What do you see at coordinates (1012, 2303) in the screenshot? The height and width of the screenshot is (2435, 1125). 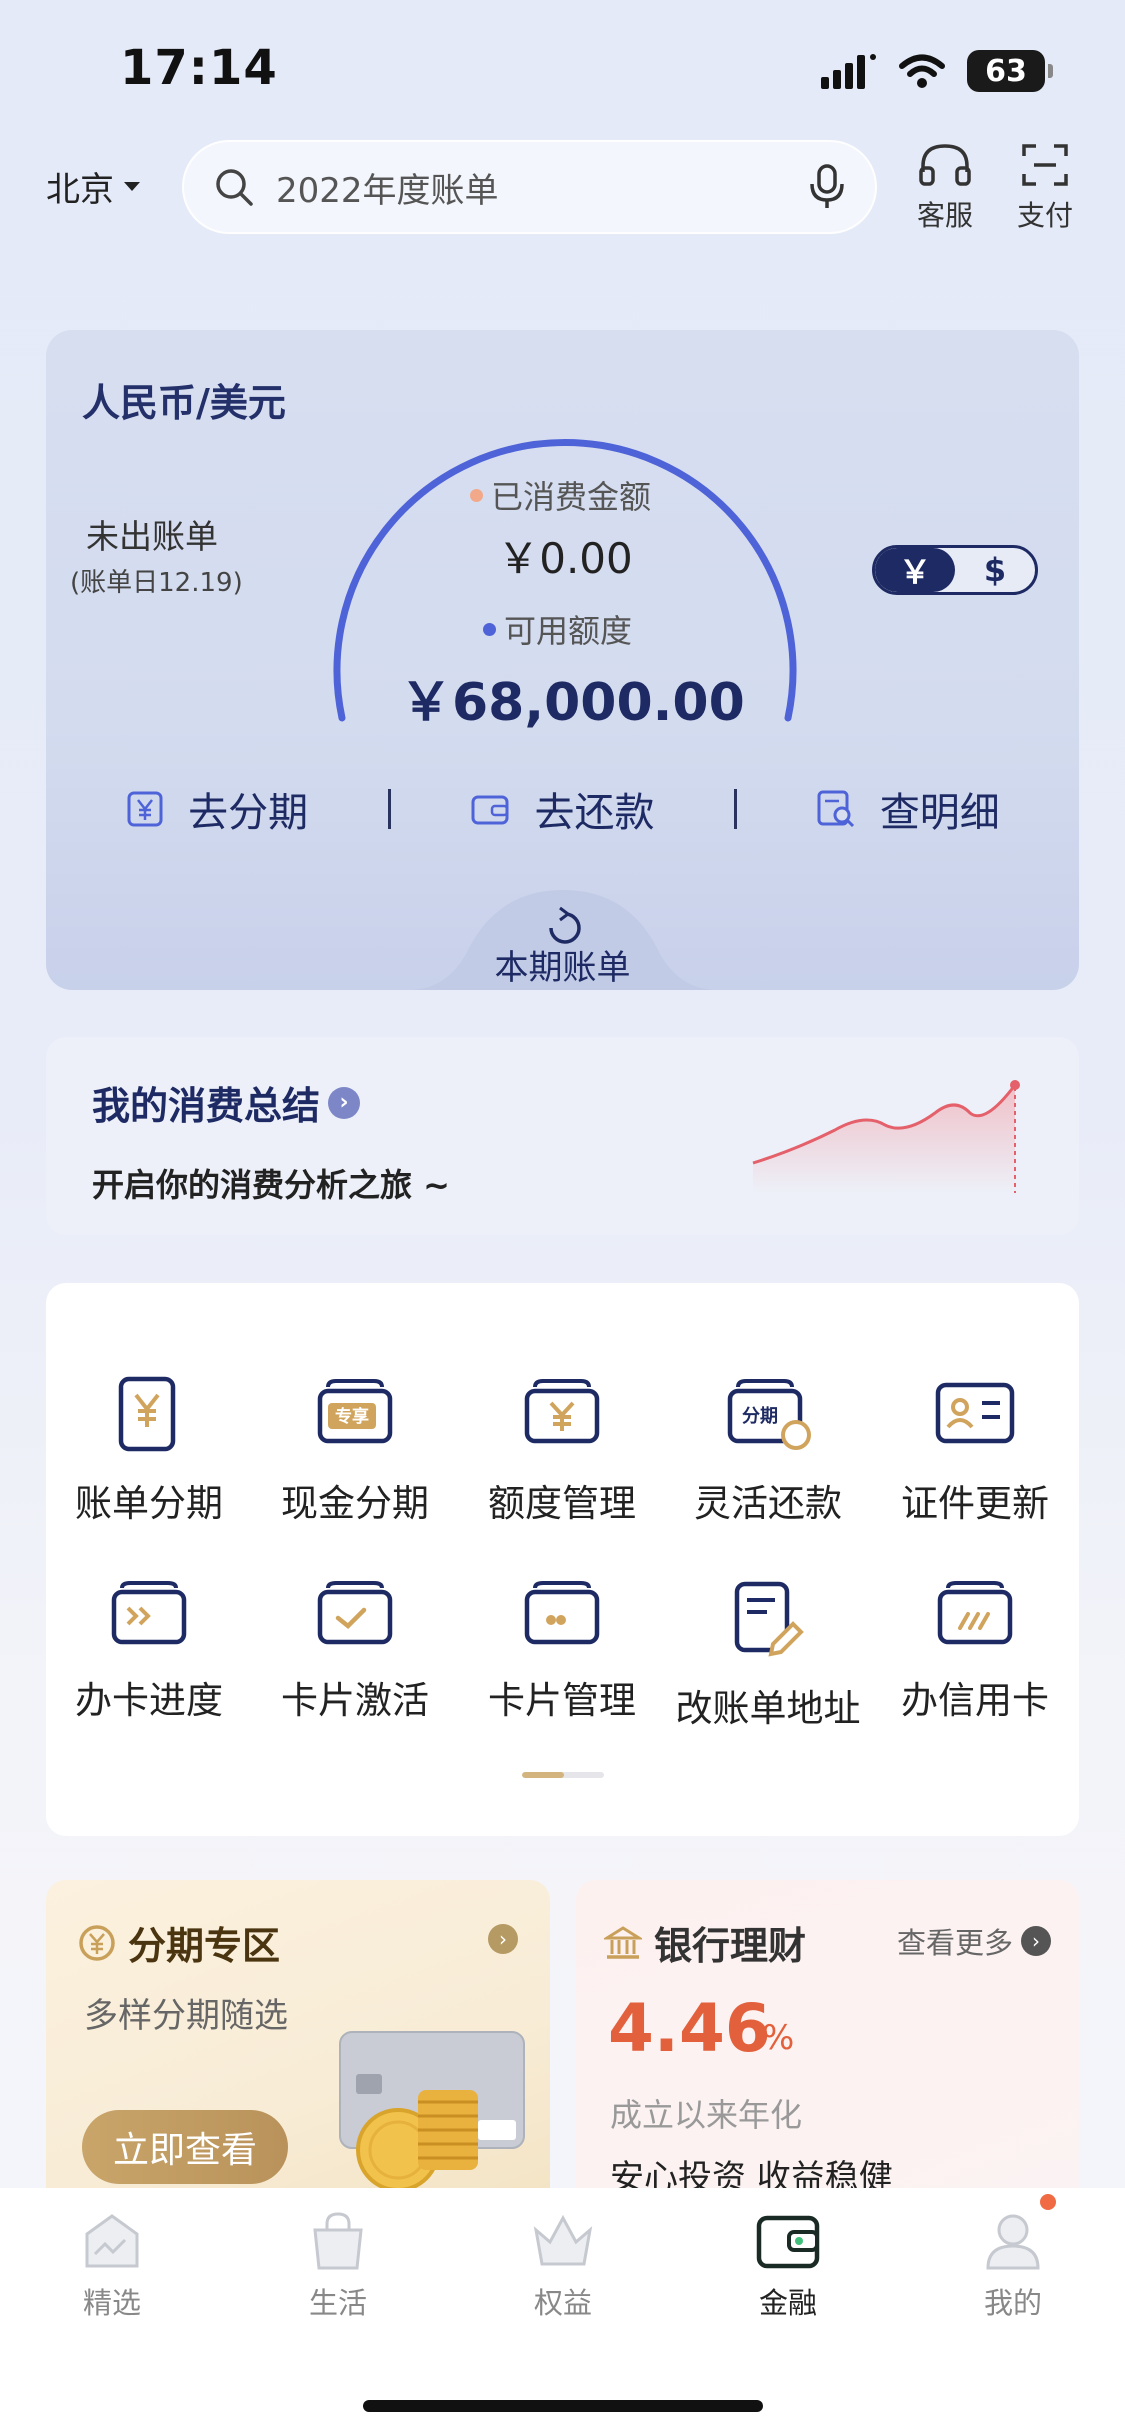 I see `tab-label: 我的` at bounding box center [1012, 2303].